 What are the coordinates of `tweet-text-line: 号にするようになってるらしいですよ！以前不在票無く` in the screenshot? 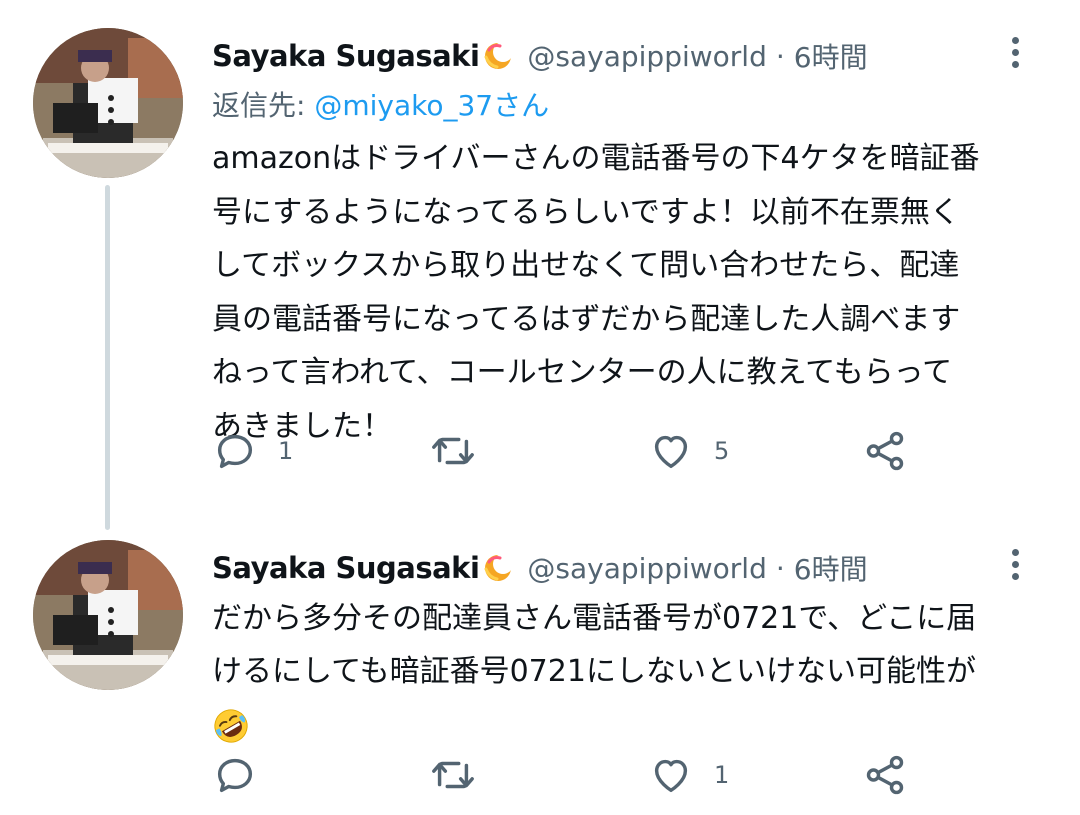 It's located at (586, 212).